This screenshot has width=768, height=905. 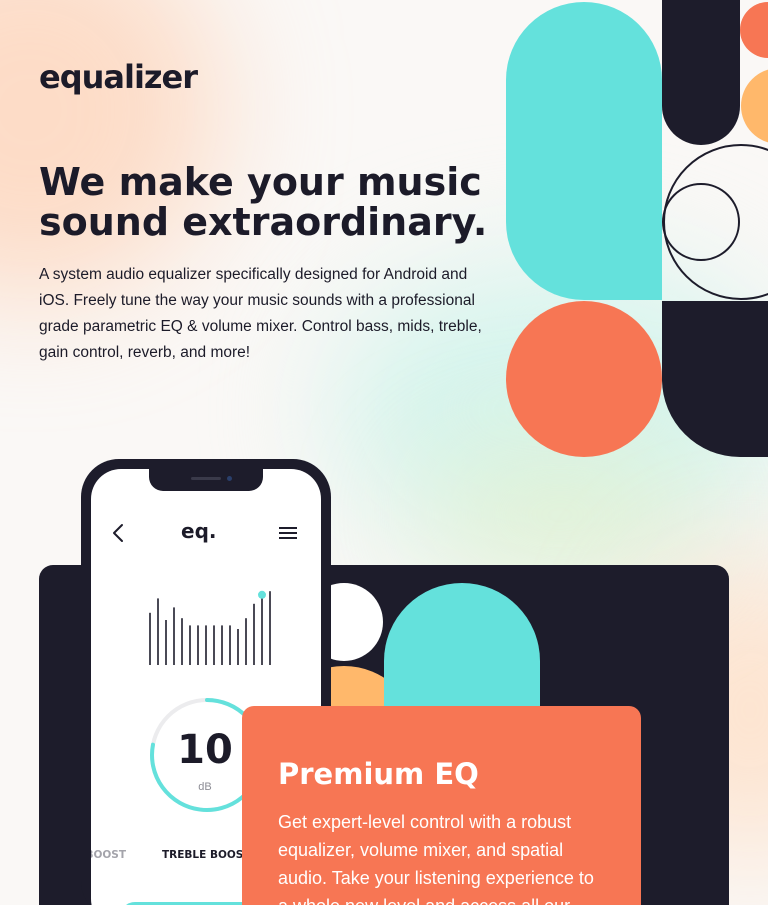 What do you see at coordinates (205, 787) in the screenshot?
I see `gain-unit: dB` at bounding box center [205, 787].